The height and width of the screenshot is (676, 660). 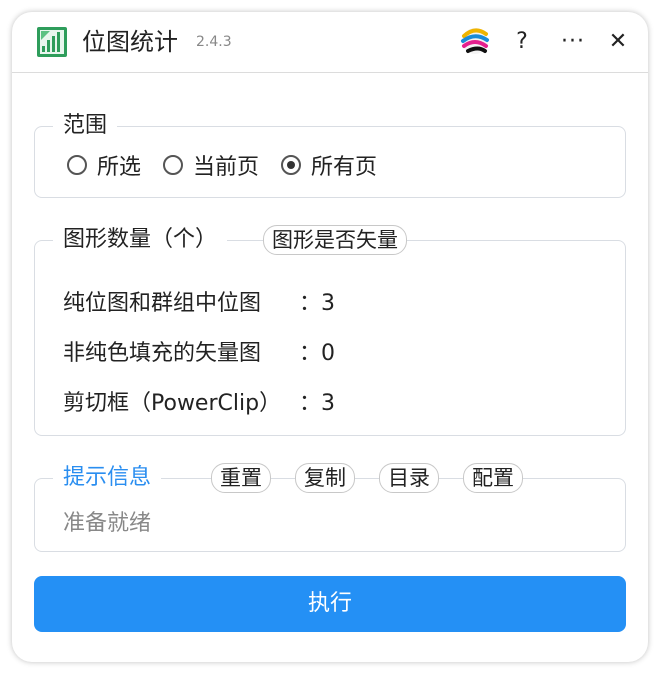 I want to click on config-button: 配置, so click(x=493, y=478).